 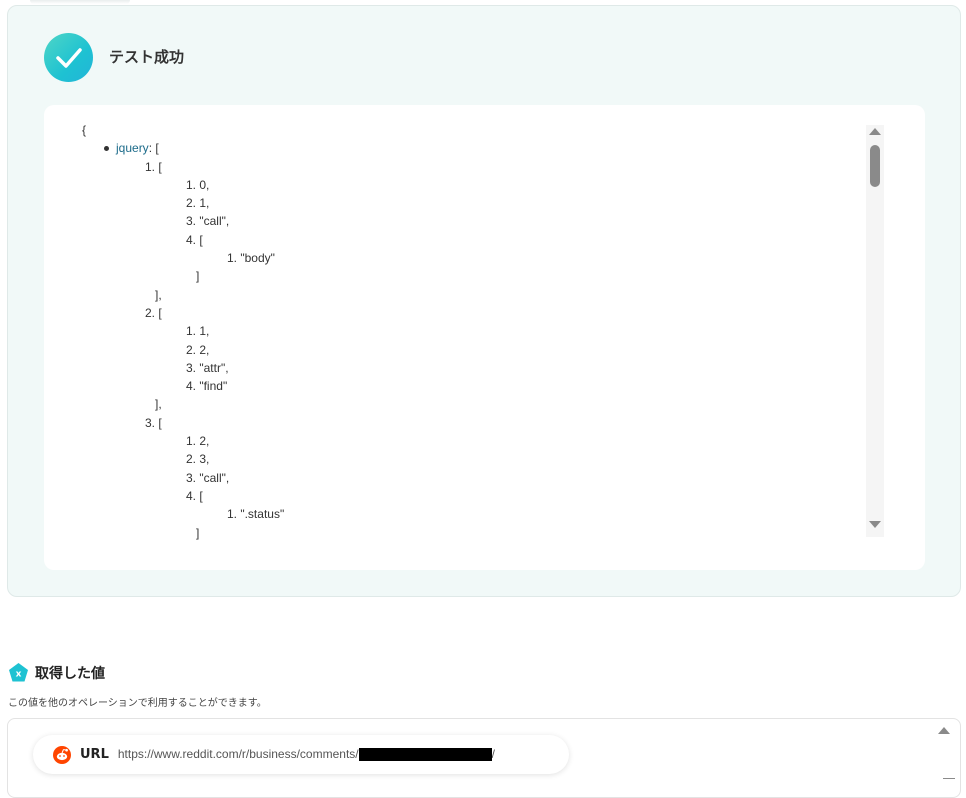 I want to click on retrieved-values-header: x 取得した値, so click(x=56, y=672).